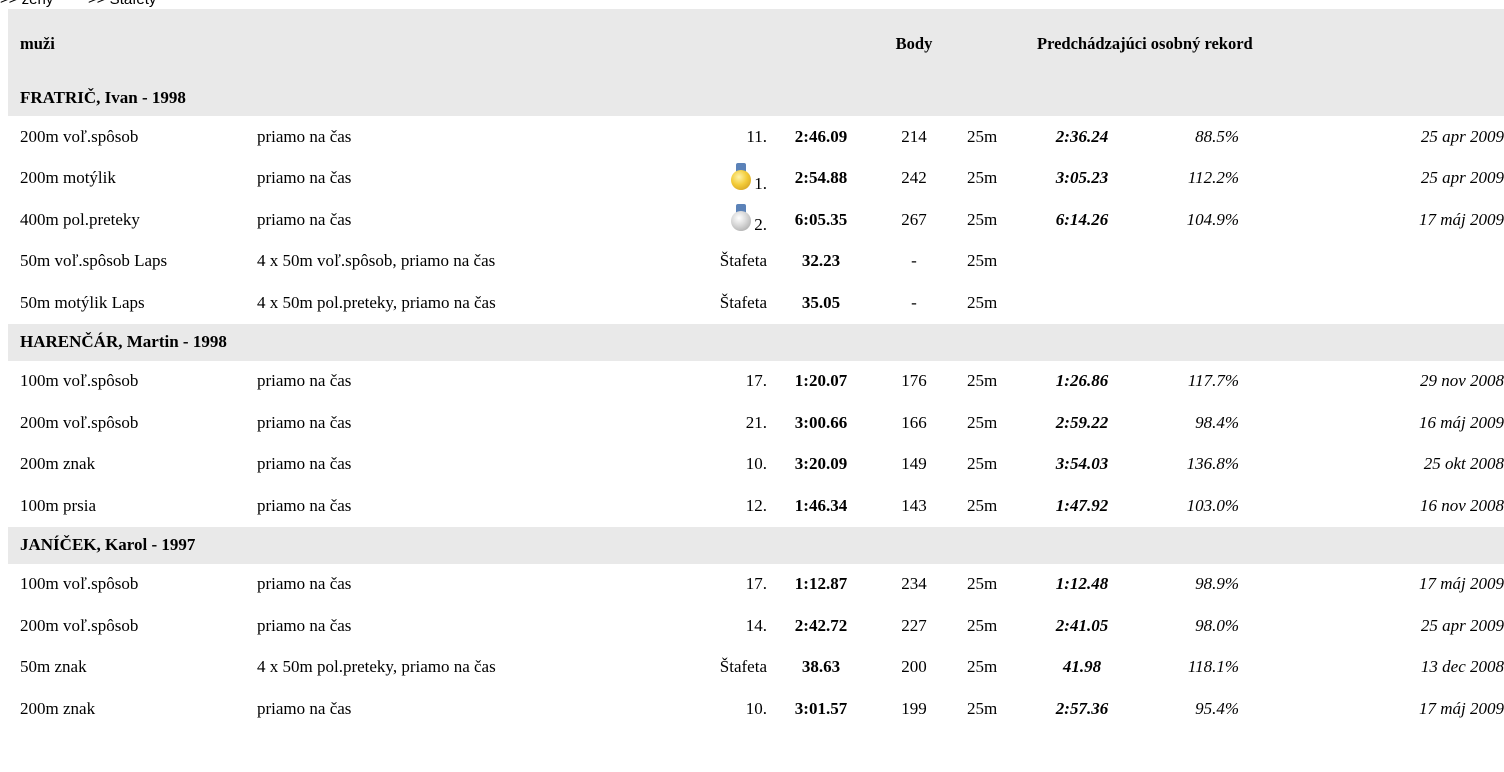  What do you see at coordinates (1462, 667) in the screenshot?
I see `pb-date: 13 dec 2008` at bounding box center [1462, 667].